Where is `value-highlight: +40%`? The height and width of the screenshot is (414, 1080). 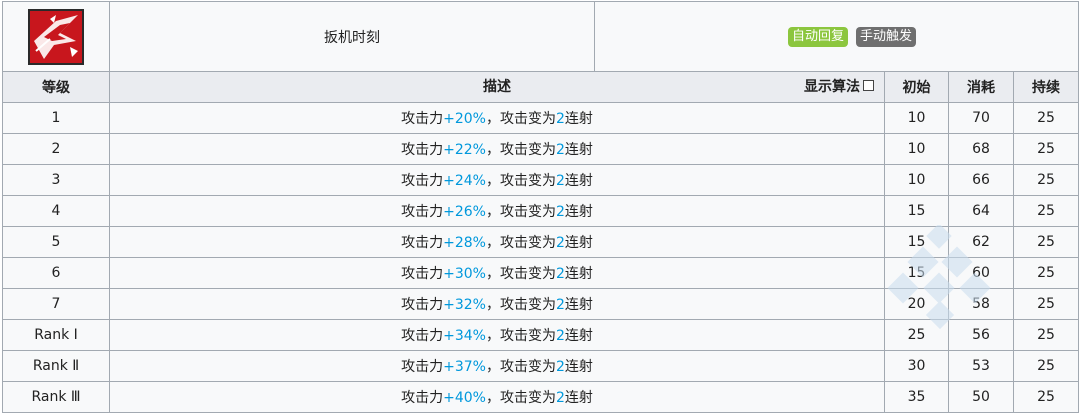
value-highlight: +40% is located at coordinates (464, 398).